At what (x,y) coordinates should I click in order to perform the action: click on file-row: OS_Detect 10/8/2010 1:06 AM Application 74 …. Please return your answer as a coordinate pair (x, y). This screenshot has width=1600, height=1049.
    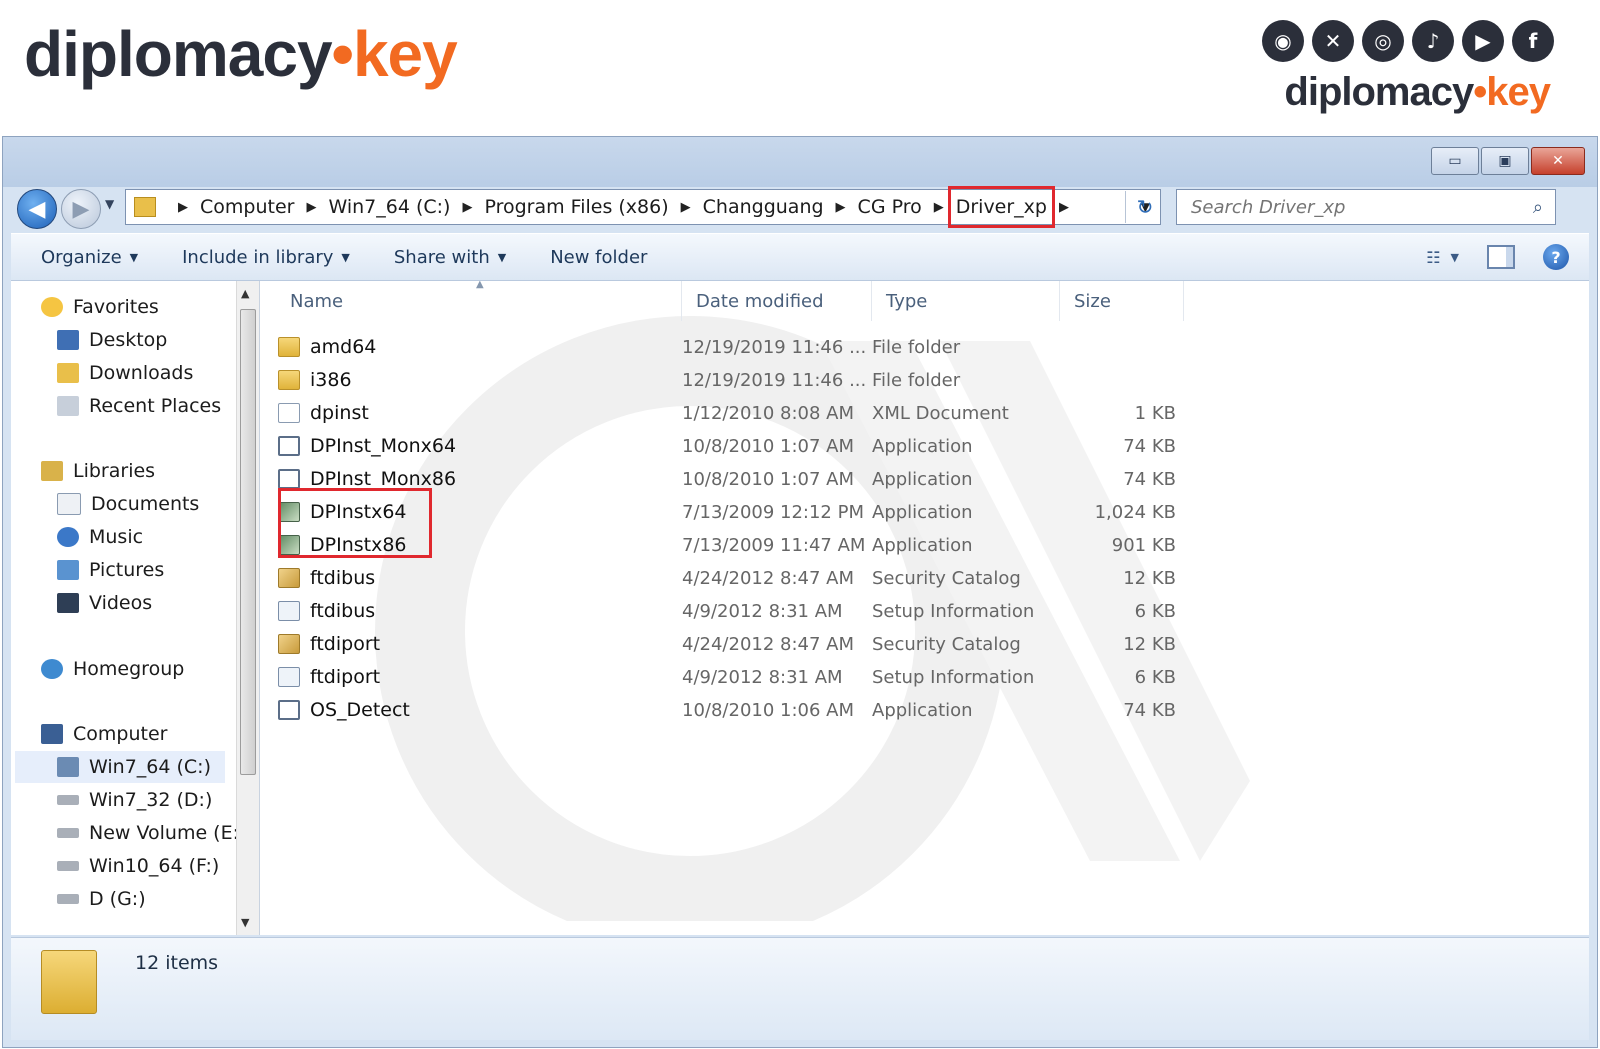
    Looking at the image, I should click on (738, 710).